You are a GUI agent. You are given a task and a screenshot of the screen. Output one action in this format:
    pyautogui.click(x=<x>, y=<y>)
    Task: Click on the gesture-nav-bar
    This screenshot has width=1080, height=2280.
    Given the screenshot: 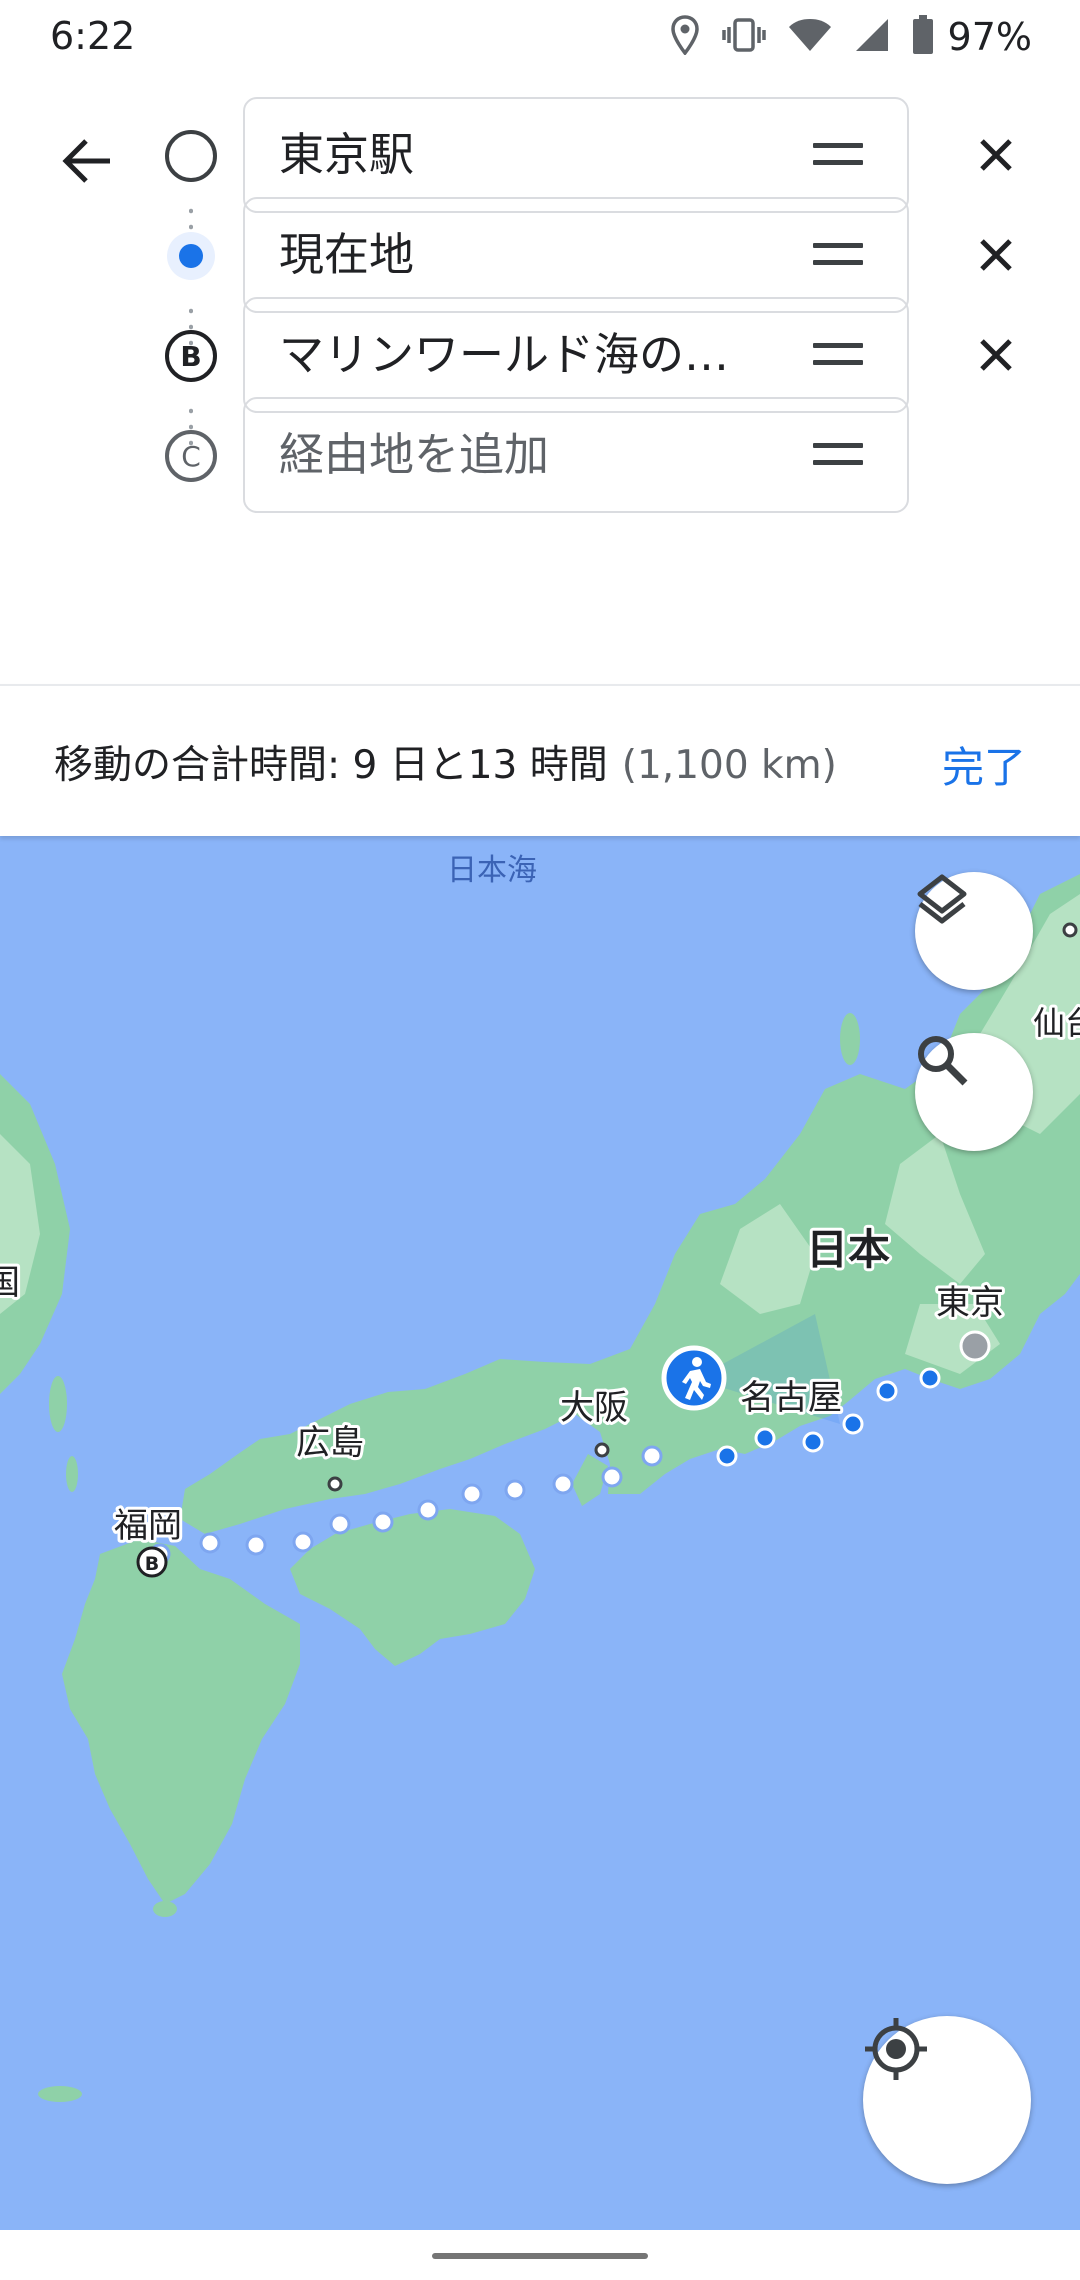 What is the action you would take?
    pyautogui.click(x=540, y=2255)
    